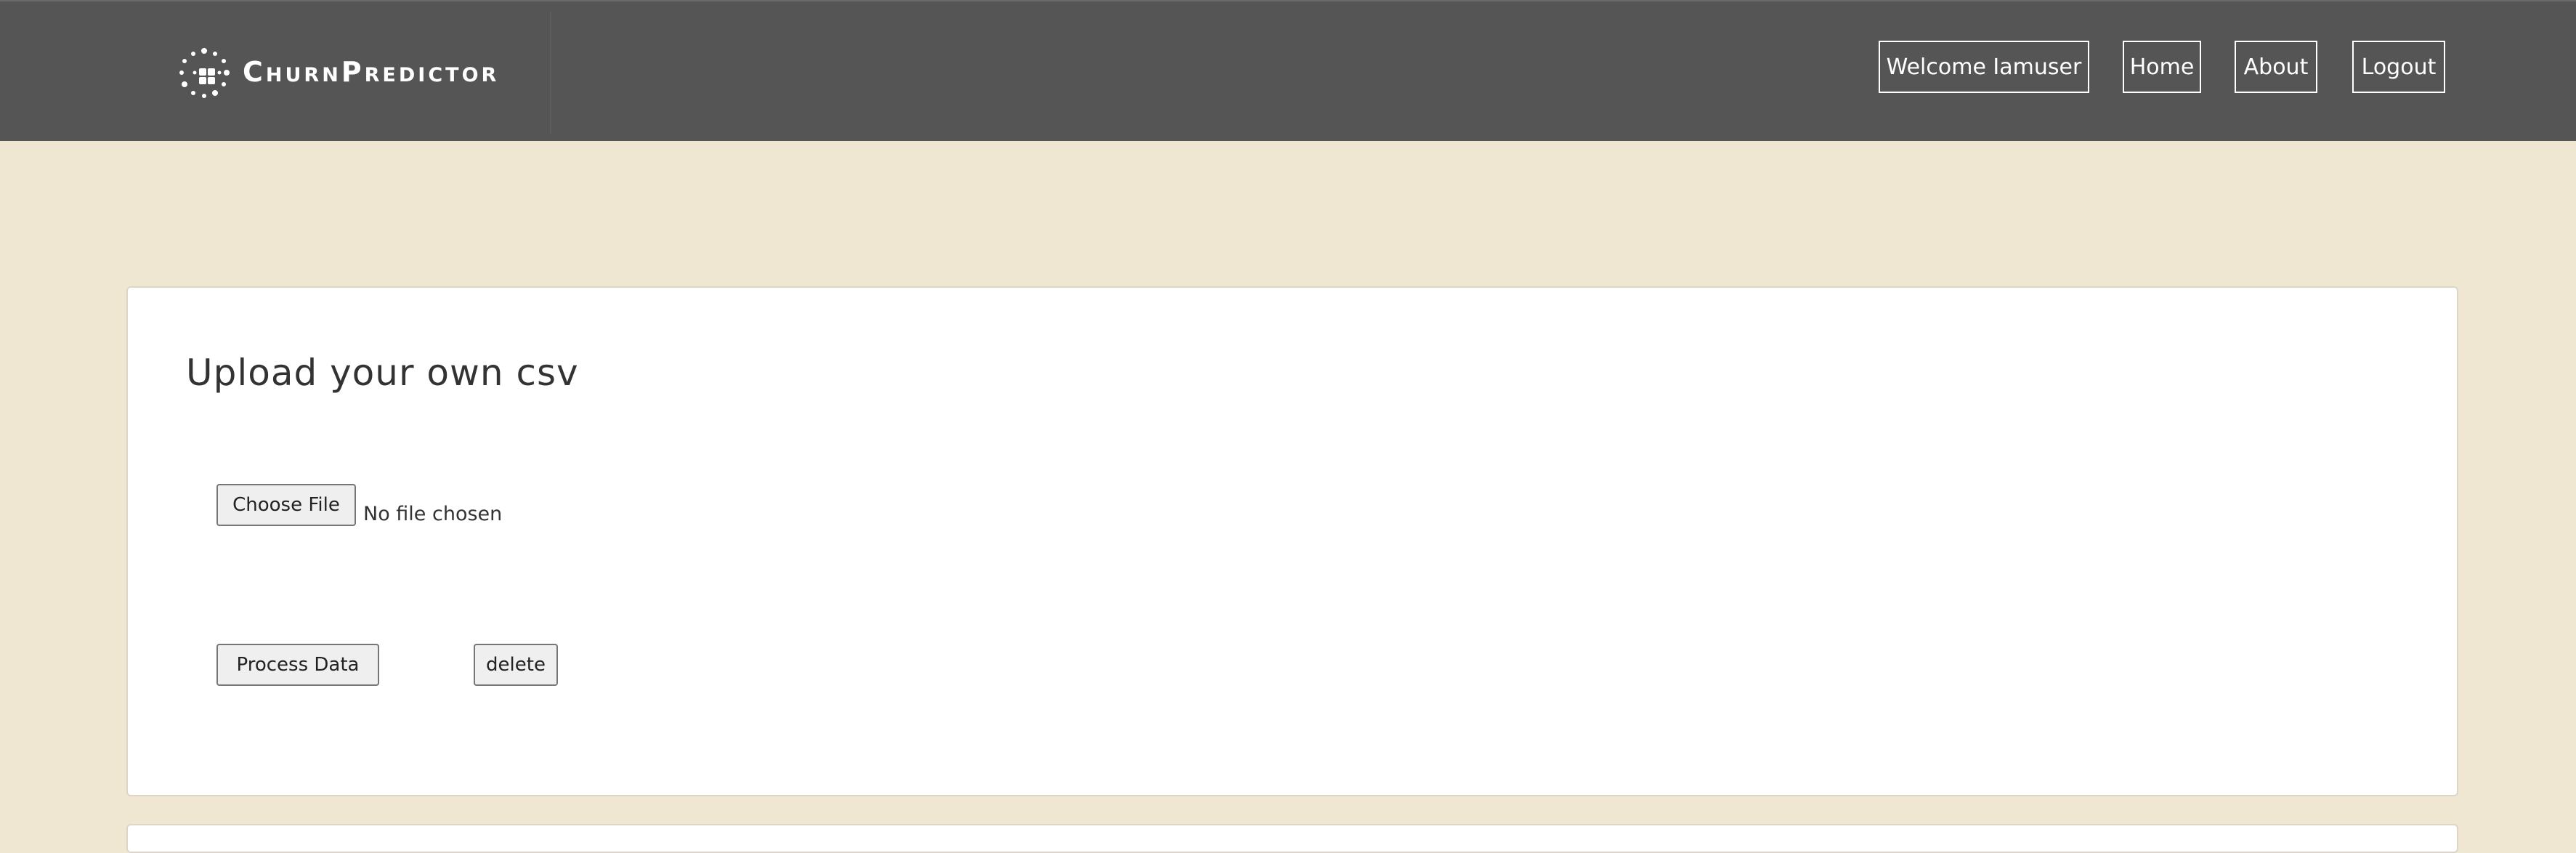 The height and width of the screenshot is (853, 2576). Describe the element at coordinates (2162, 67) in the screenshot. I see `nav-home-link: Home` at that location.